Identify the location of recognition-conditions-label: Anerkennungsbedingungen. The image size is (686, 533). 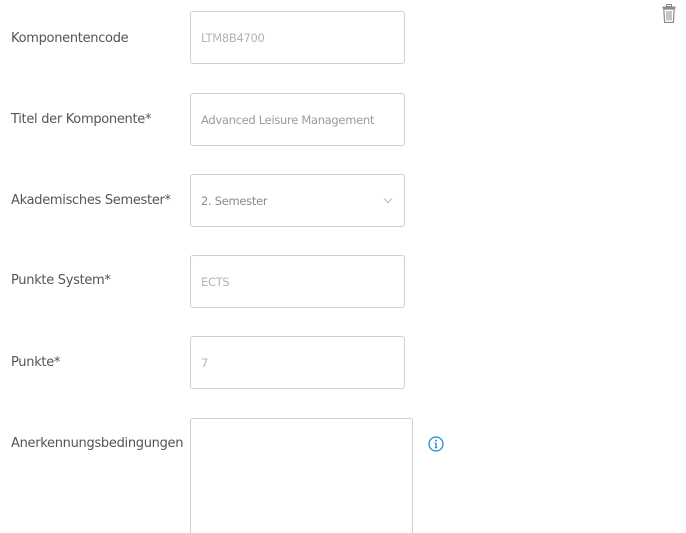
(97, 443).